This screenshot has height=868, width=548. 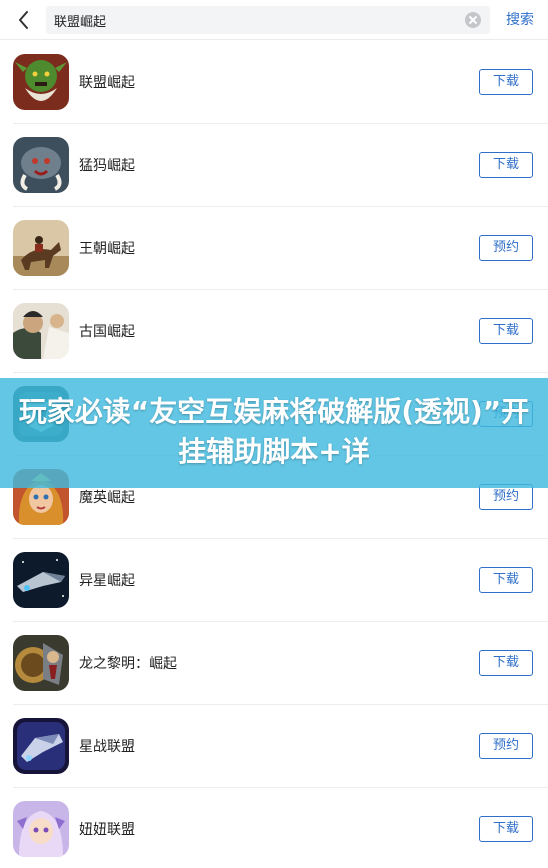 What do you see at coordinates (274, 663) in the screenshot?
I see `list-item: 龙之黎明：崛起 下载` at bounding box center [274, 663].